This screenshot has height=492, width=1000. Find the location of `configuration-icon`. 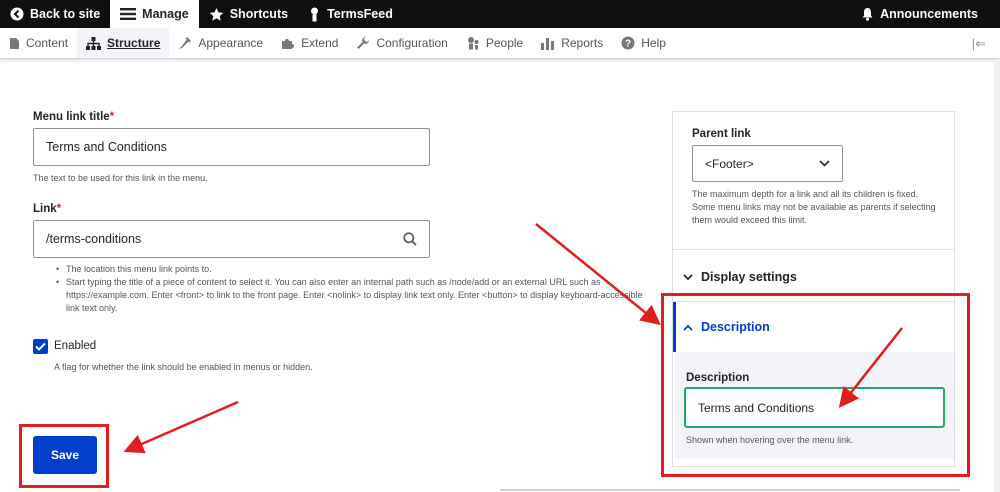

configuration-icon is located at coordinates (363, 43).